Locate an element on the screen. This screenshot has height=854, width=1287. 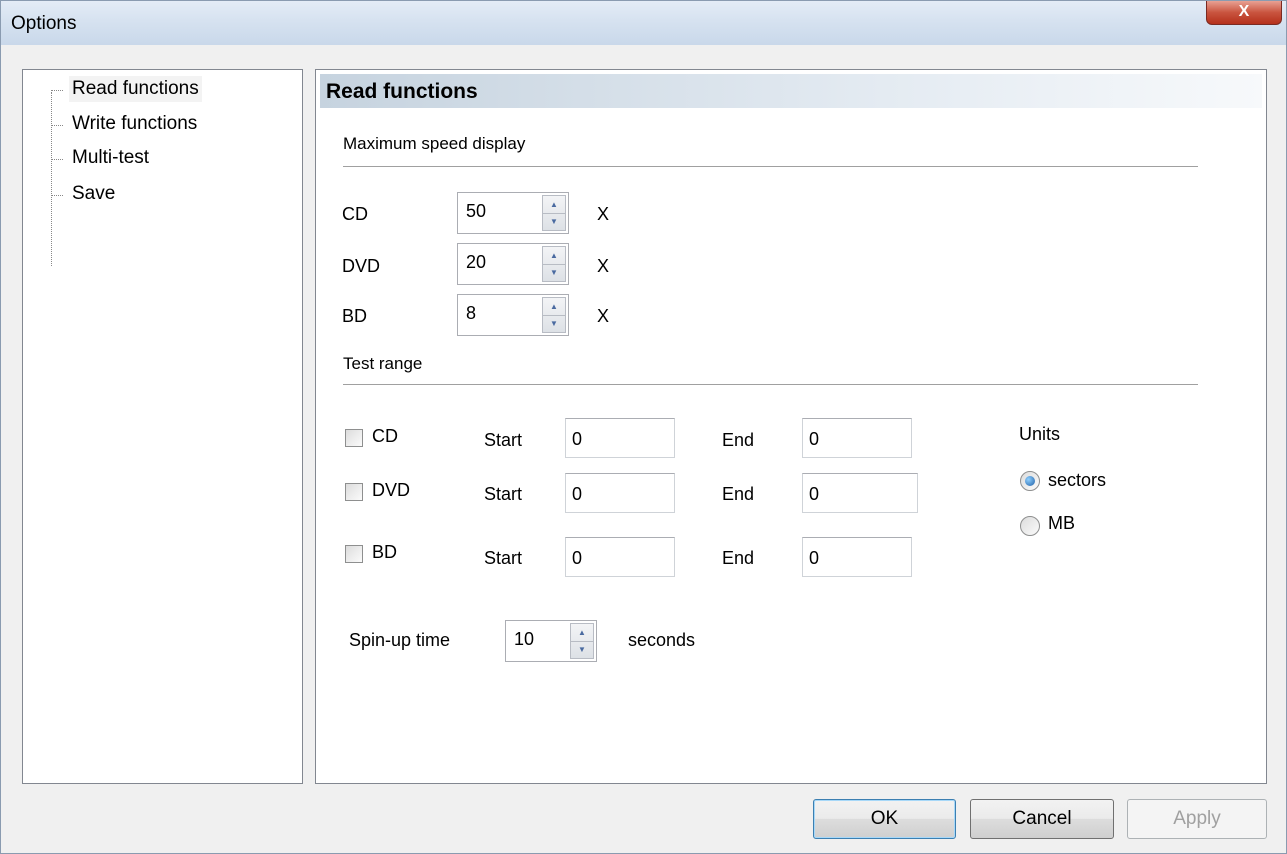
bd-speed-label: BD is located at coordinates (355, 316).